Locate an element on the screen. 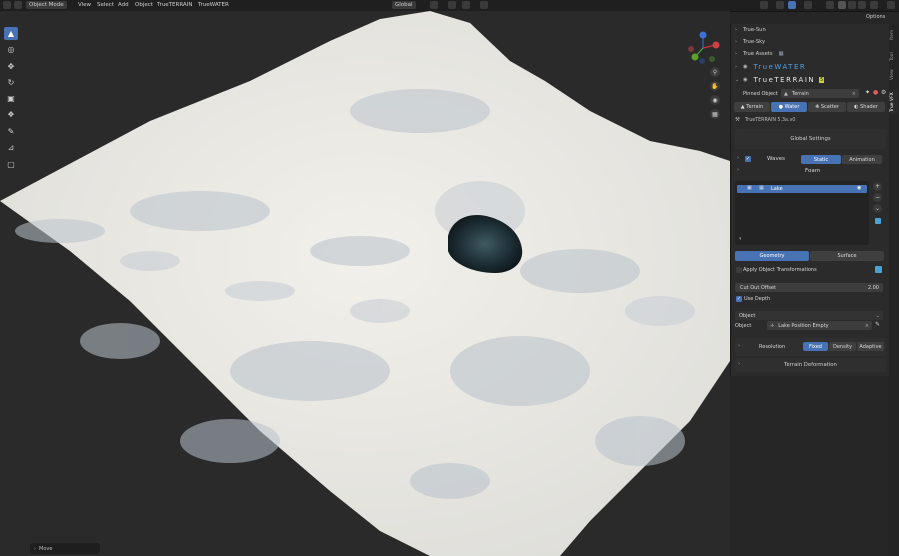  cut-out-value: 2.00 is located at coordinates (873, 287).